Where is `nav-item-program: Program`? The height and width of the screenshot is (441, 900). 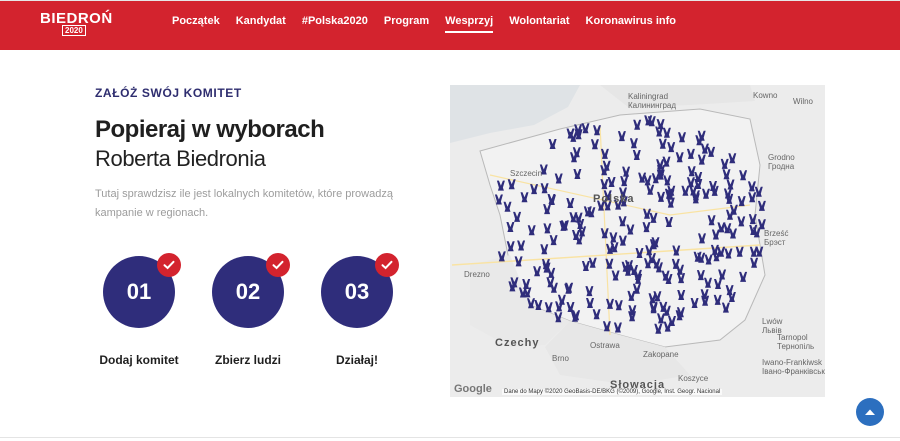 nav-item-program: Program is located at coordinates (406, 23).